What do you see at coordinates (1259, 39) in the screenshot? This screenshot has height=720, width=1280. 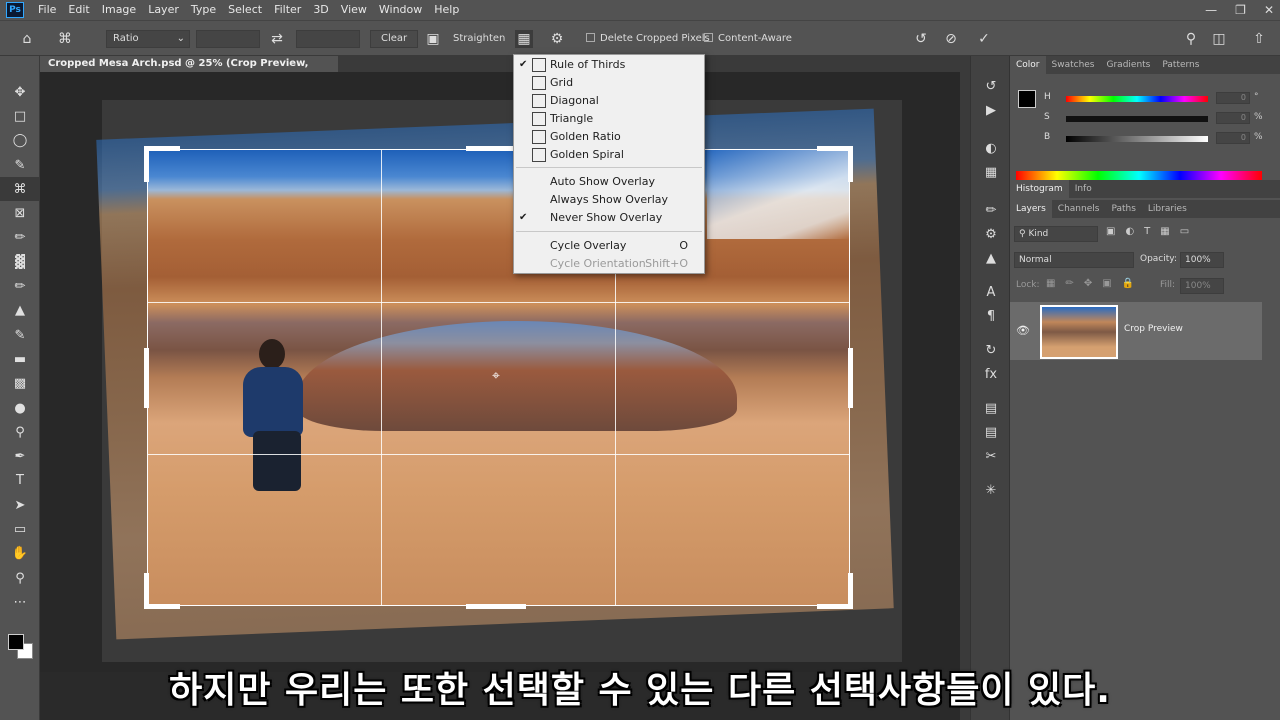 I see `share-icon: ⇧` at bounding box center [1259, 39].